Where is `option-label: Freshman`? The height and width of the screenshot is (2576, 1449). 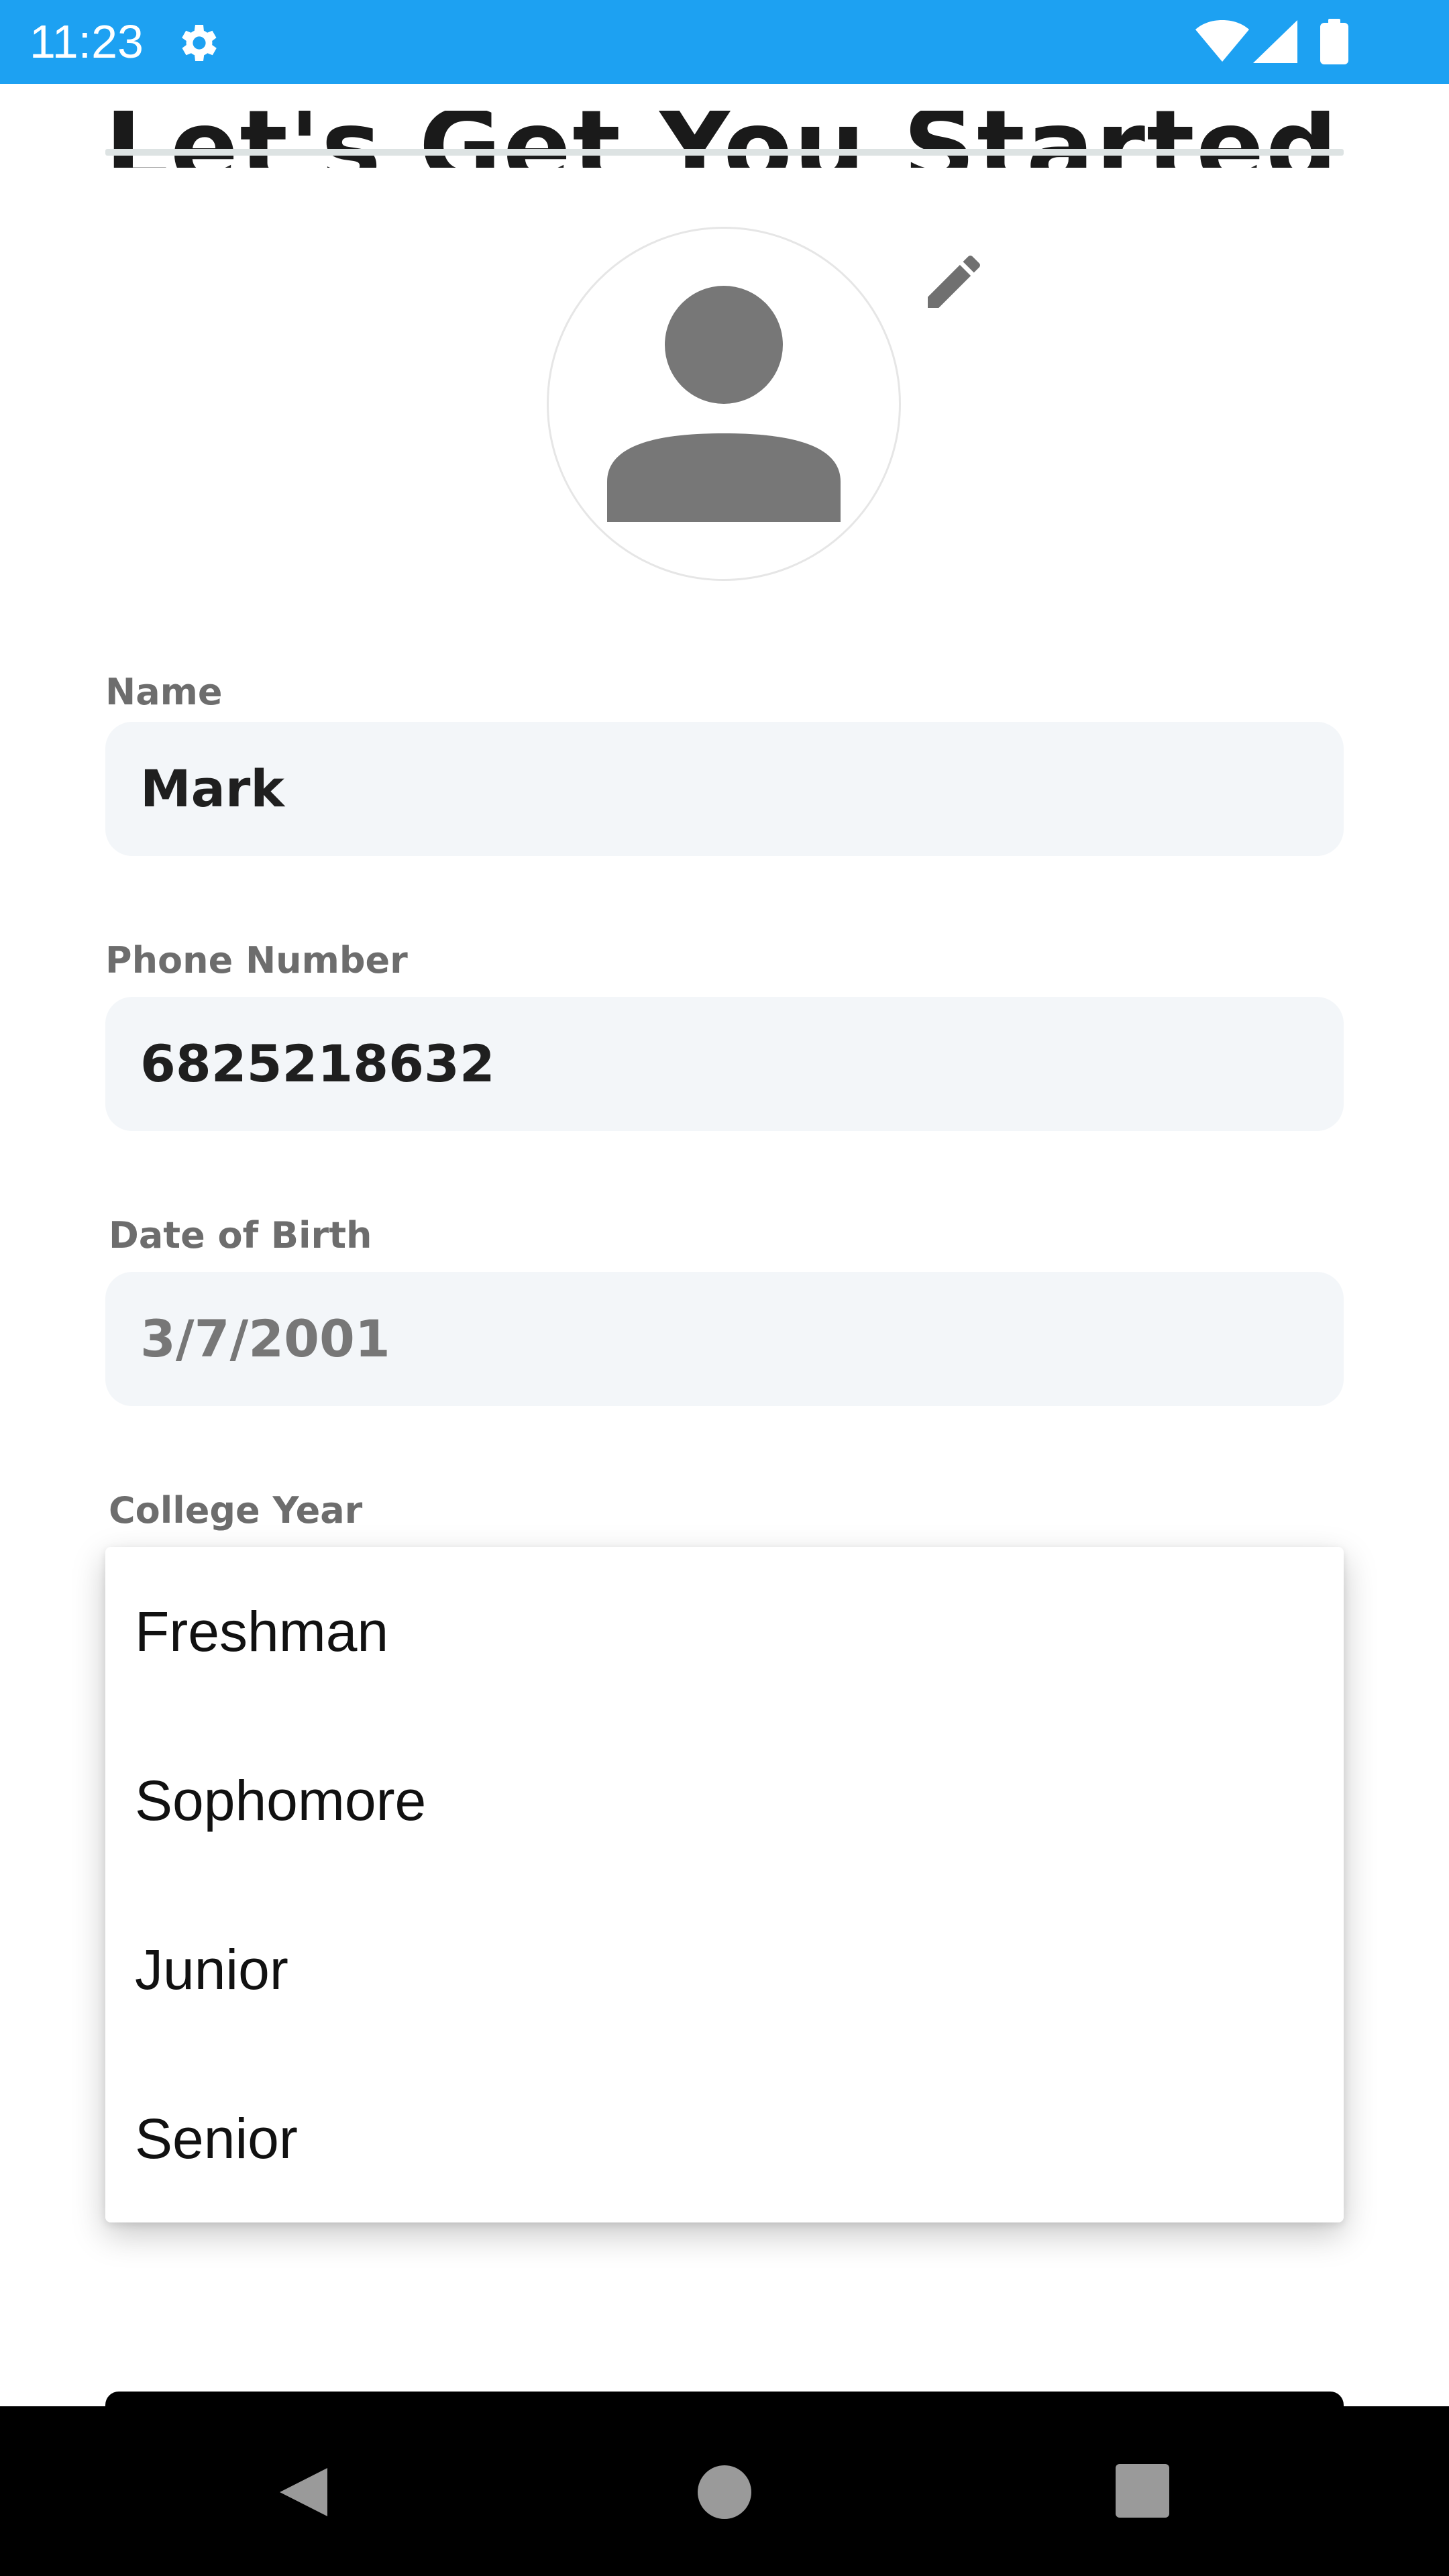 option-label: Freshman is located at coordinates (262, 1631).